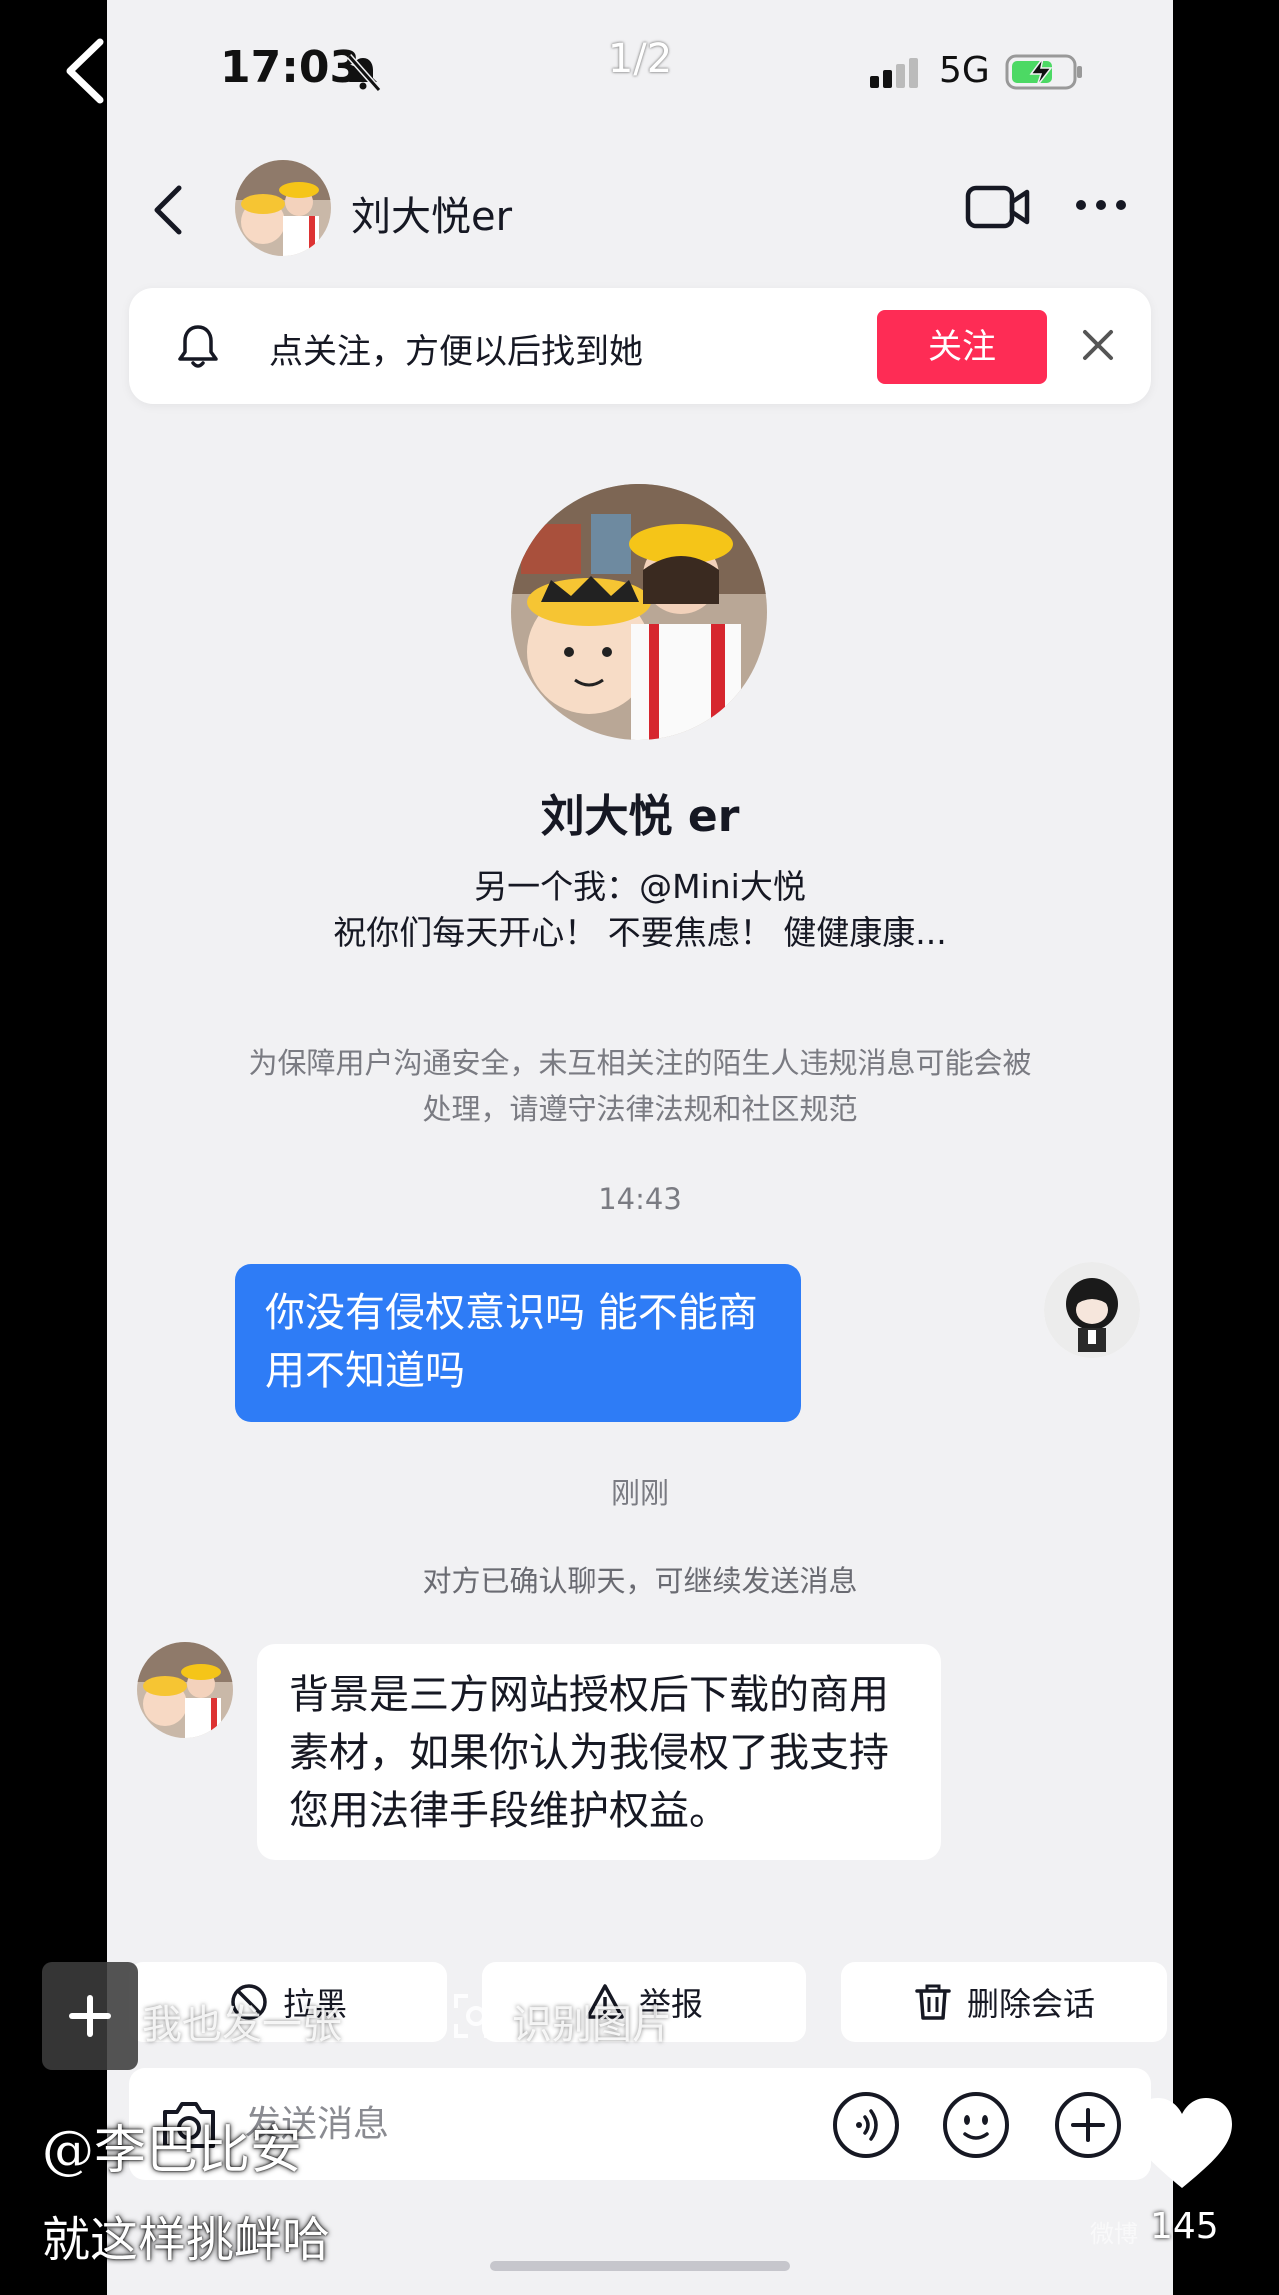  Describe the element at coordinates (640, 2266) in the screenshot. I see `home-indicator` at that location.